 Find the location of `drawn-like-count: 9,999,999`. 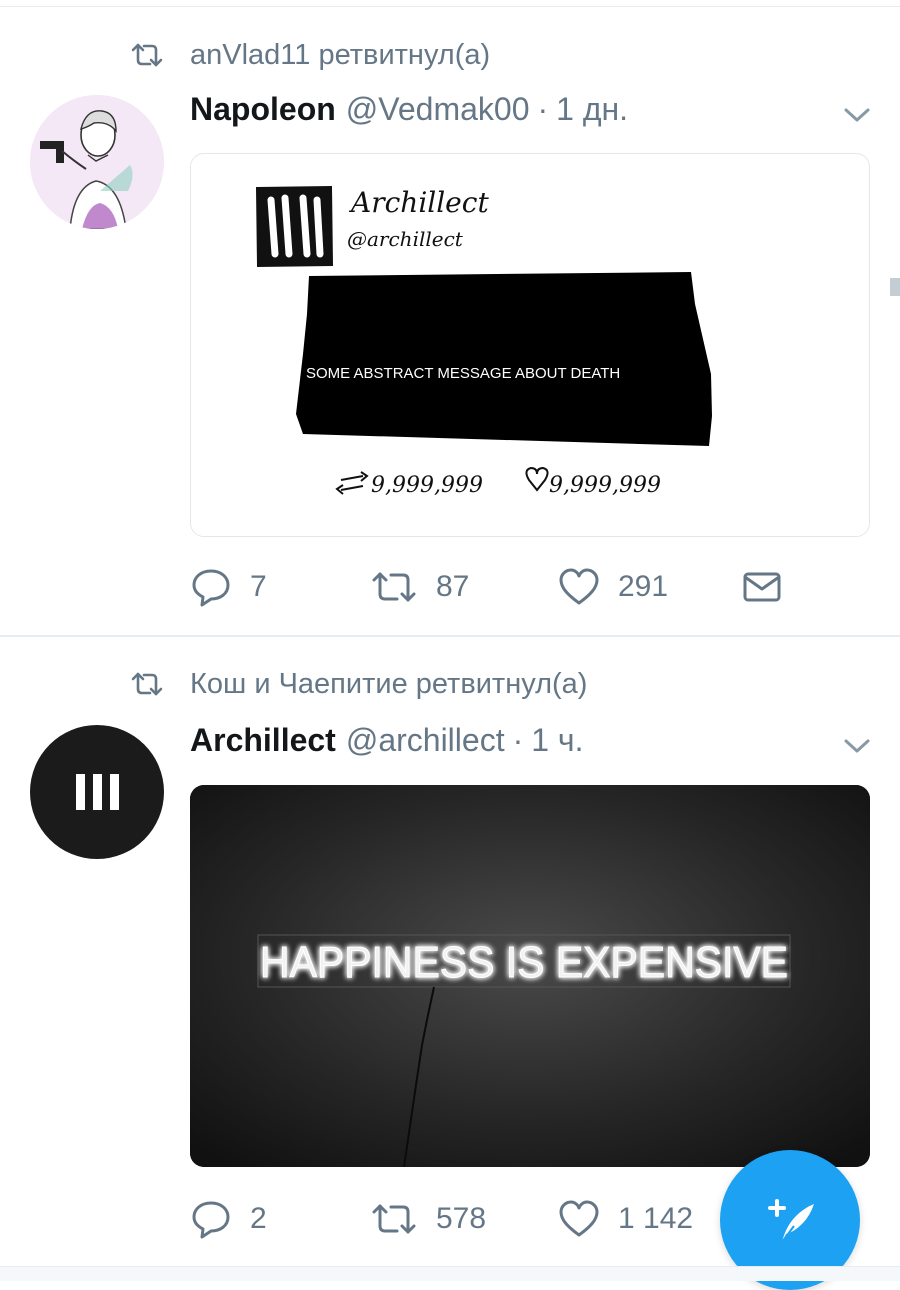

drawn-like-count: 9,999,999 is located at coordinates (605, 485).